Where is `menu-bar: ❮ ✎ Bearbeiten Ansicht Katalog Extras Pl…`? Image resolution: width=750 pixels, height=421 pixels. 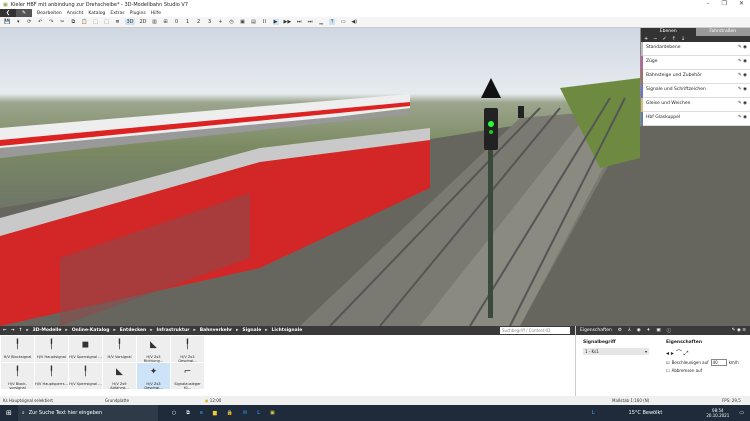
menu-bar: ❮ ✎ Bearbeiten Ansicht Katalog Extras Pl… is located at coordinates (375, 13).